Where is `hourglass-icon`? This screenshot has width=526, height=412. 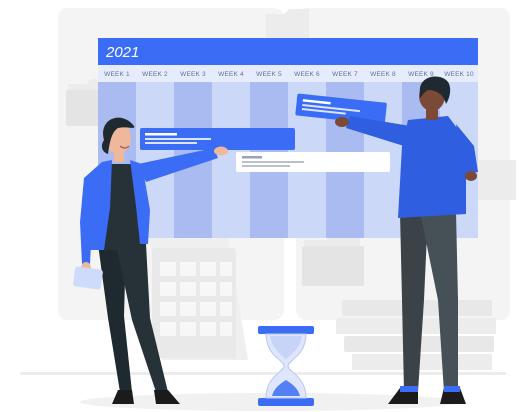 hourglass-icon is located at coordinates (286, 366).